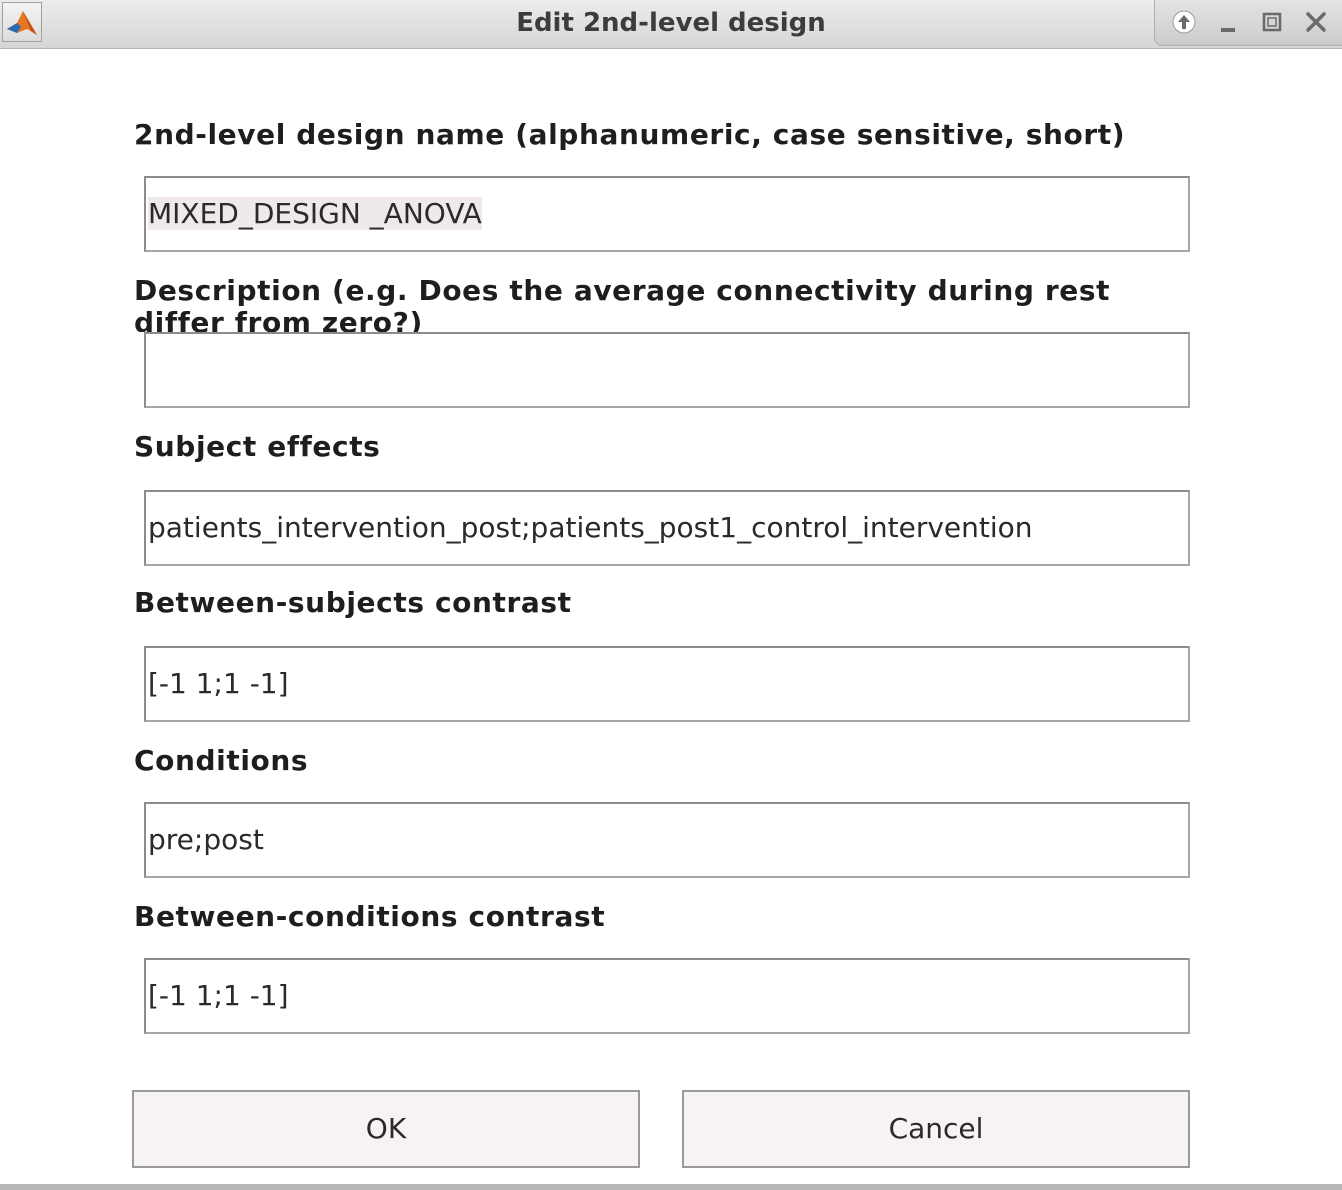 This screenshot has height=1190, width=1342. Describe the element at coordinates (667, 684) in the screenshot. I see `between-subjects-contrast-input: [-1 1;1 -1]` at that location.